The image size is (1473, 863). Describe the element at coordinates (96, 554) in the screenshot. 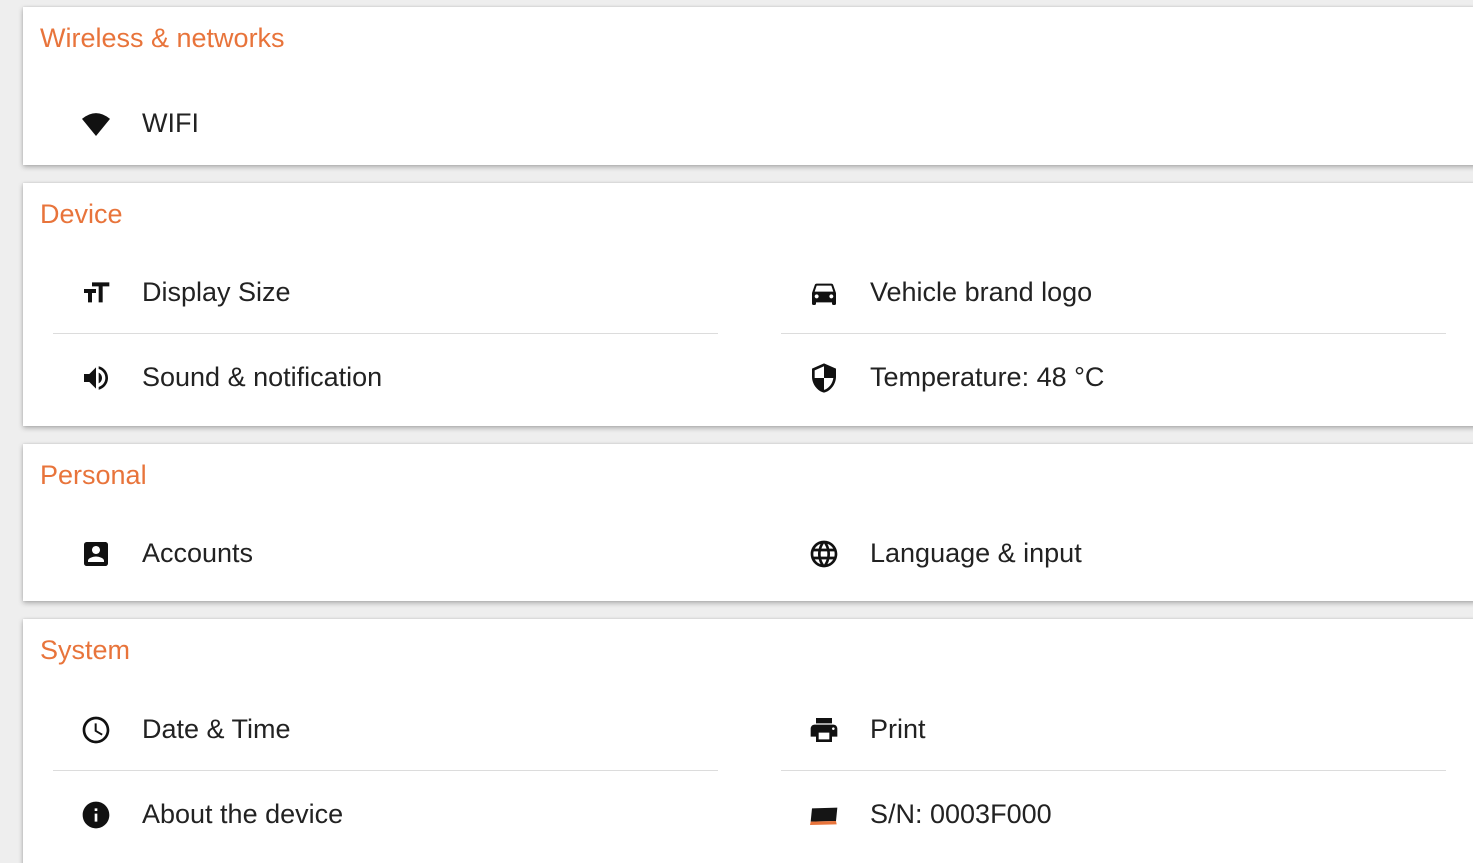

I see `account-box-icon` at that location.